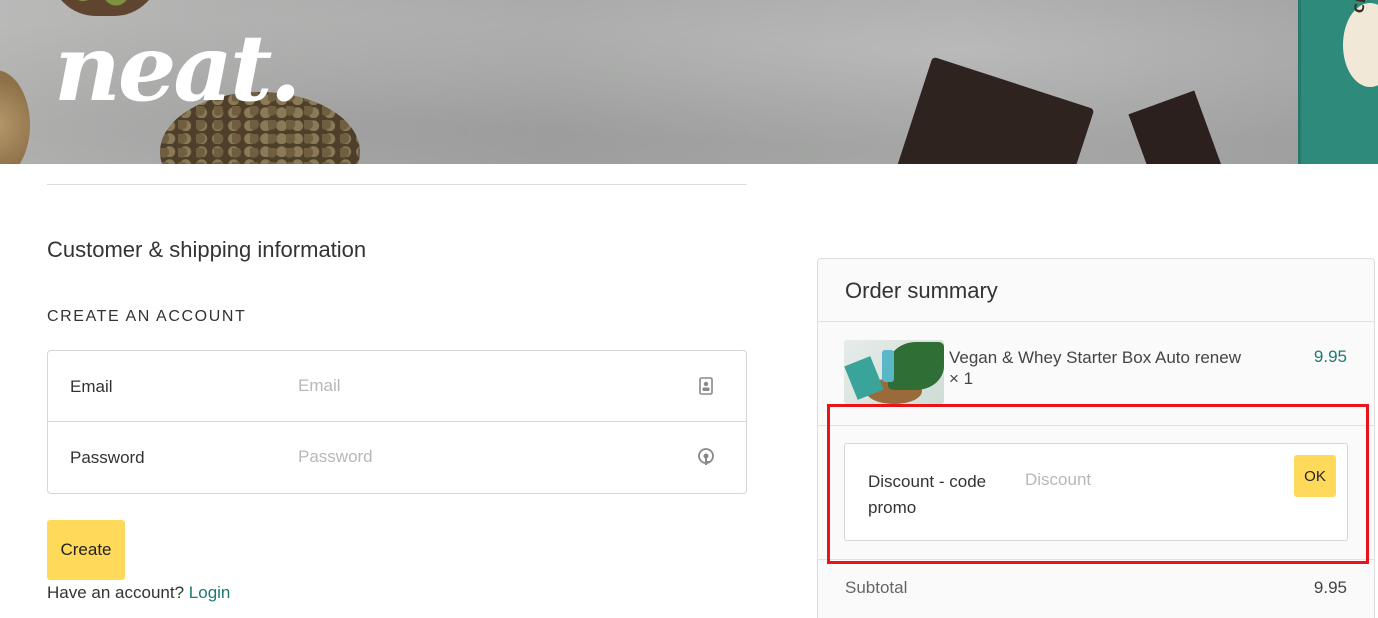  What do you see at coordinates (397, 184) in the screenshot?
I see `section-divider` at bounding box center [397, 184].